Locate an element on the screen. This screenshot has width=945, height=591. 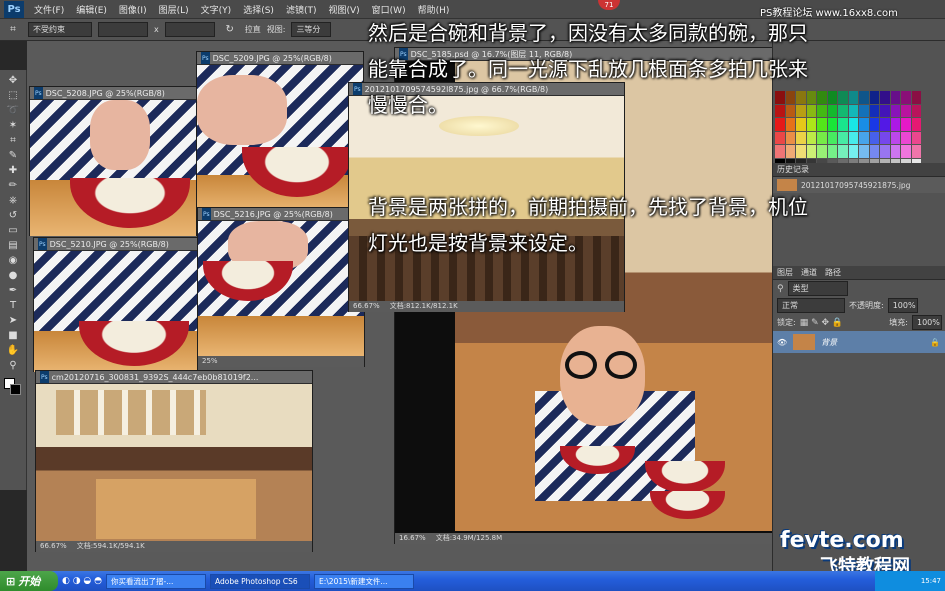
doc-tab: Ps DSC_5216.JPG @ 25%(RGB/8) is located at coordinates (281, 214).